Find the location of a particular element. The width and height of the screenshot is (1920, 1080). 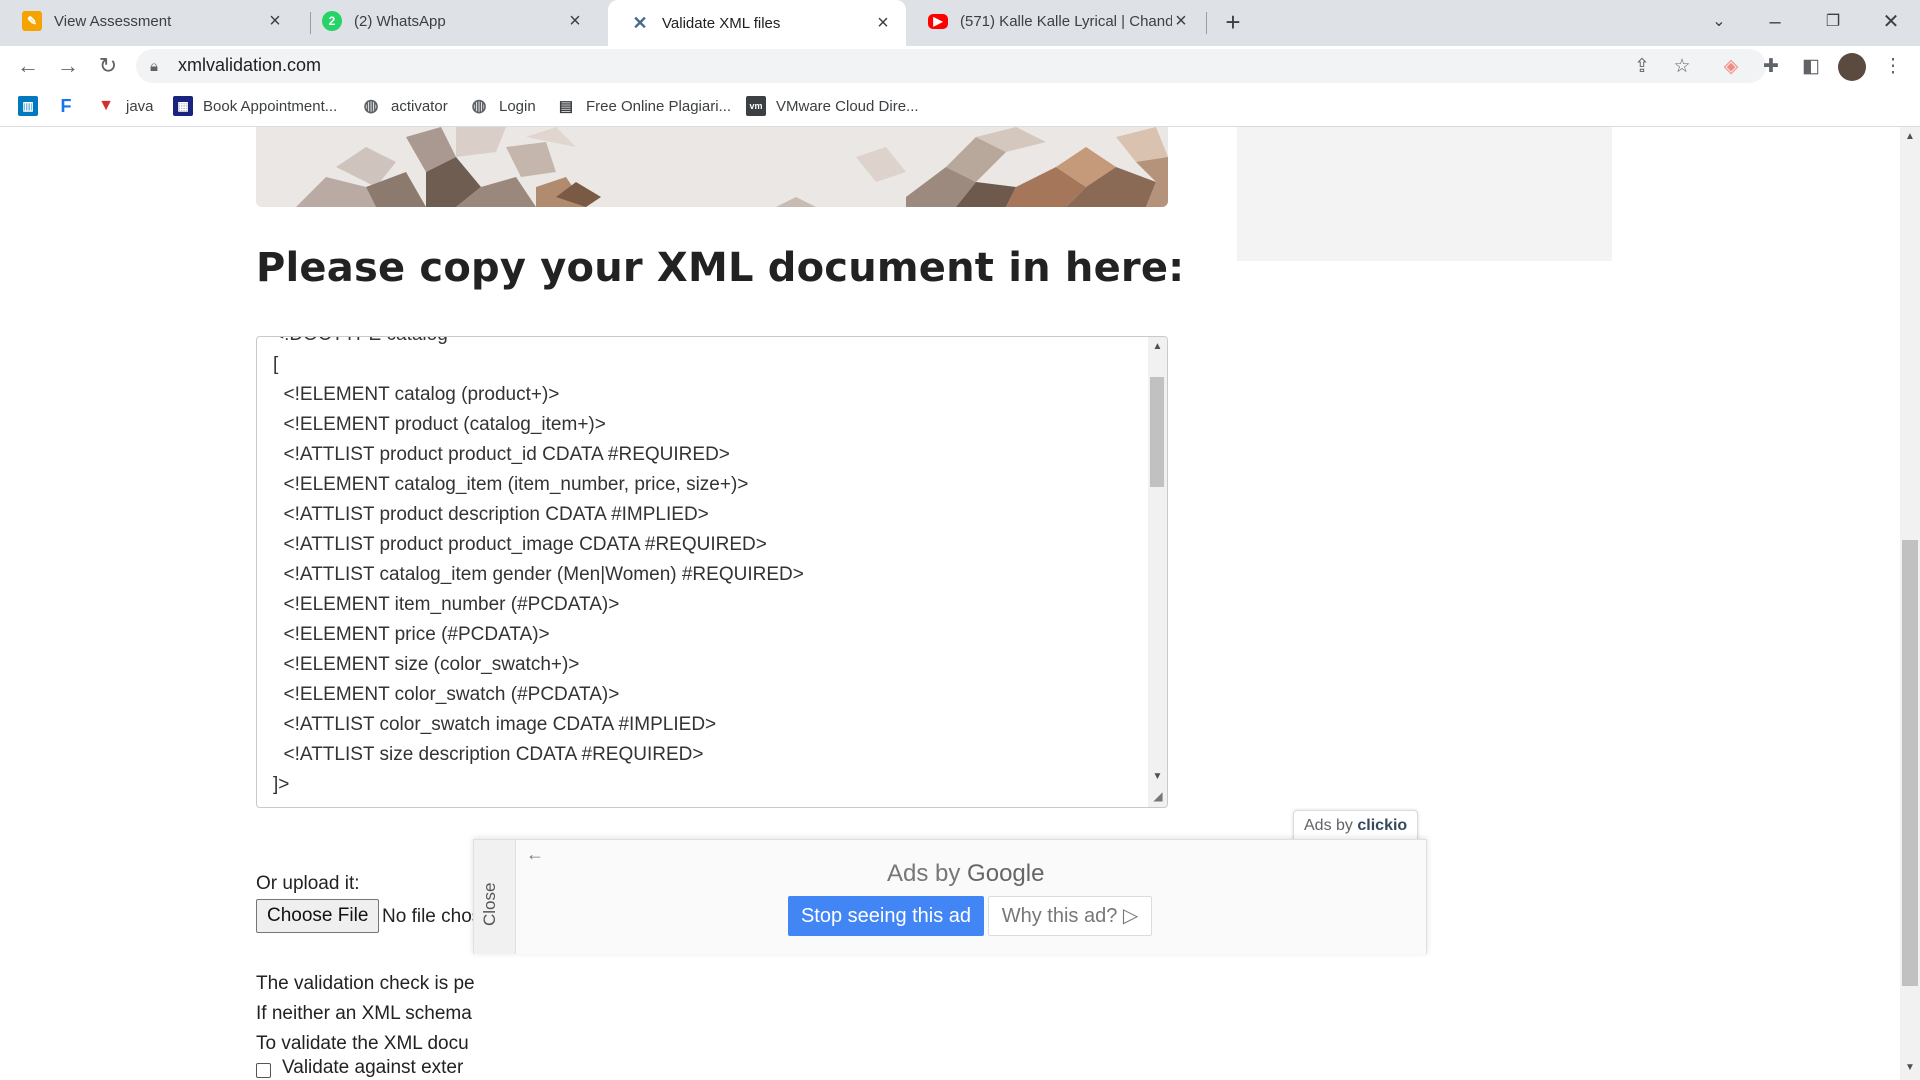

tab-validate-xml: ✕ Validate XML files × is located at coordinates (757, 23).